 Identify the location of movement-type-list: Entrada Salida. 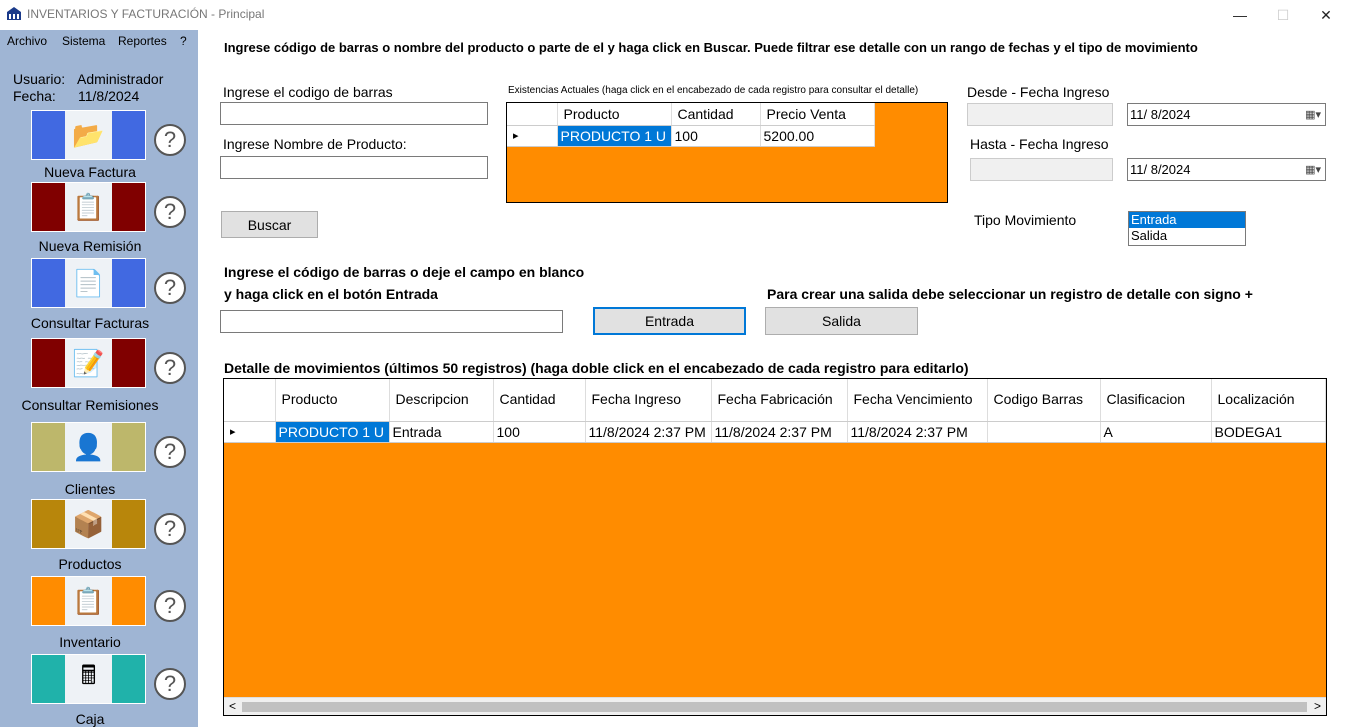
(1187, 228).